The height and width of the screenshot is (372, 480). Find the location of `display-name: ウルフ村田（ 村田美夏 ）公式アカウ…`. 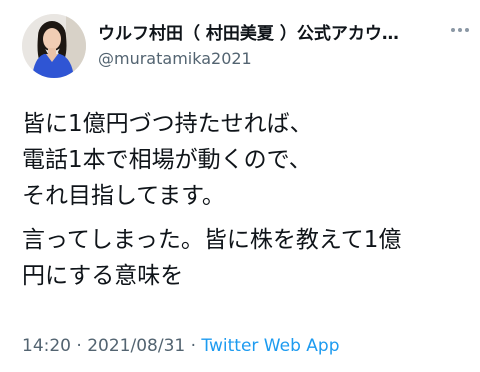

display-name: ウルフ村田（ 村田美夏 ）公式アカウ… is located at coordinates (268, 31).